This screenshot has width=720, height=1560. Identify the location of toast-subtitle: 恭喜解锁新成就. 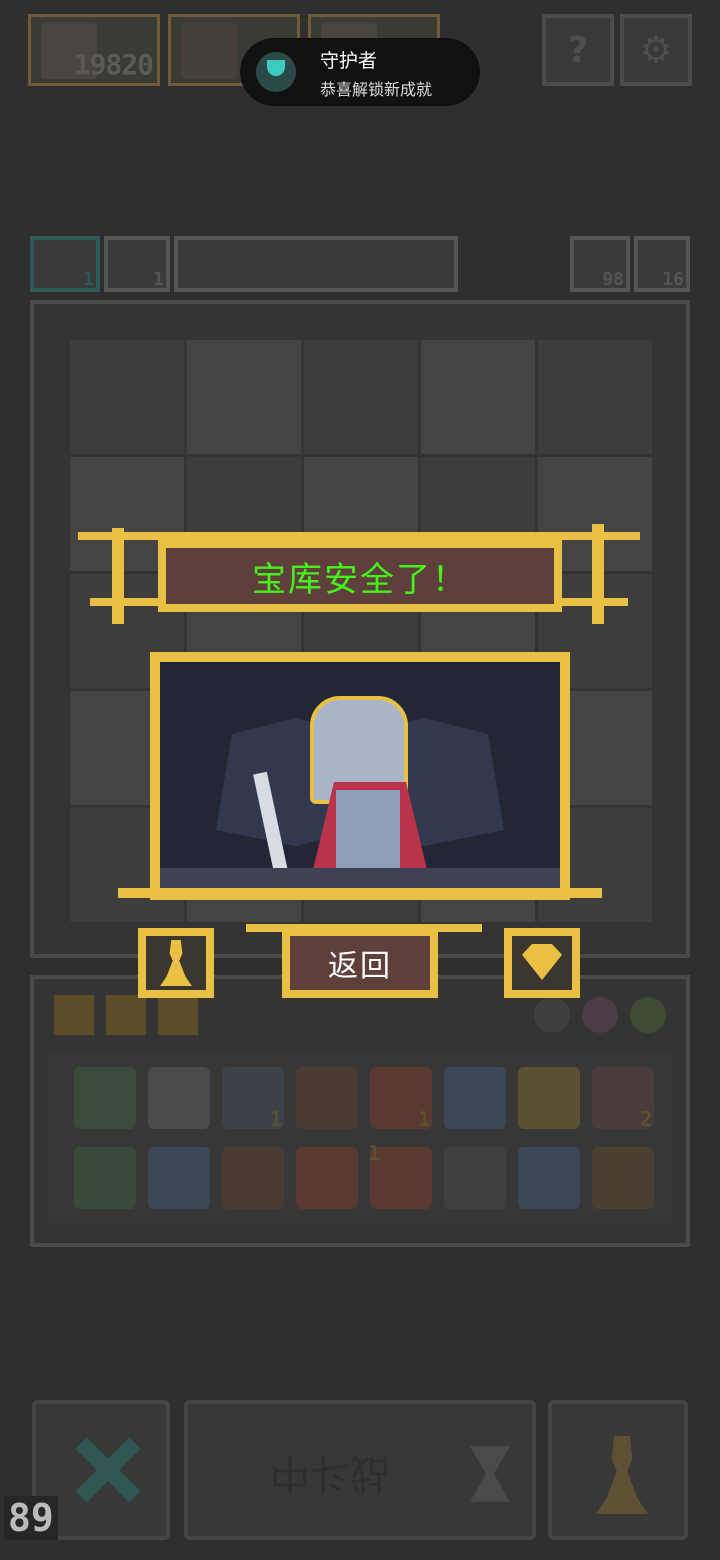
(376, 89).